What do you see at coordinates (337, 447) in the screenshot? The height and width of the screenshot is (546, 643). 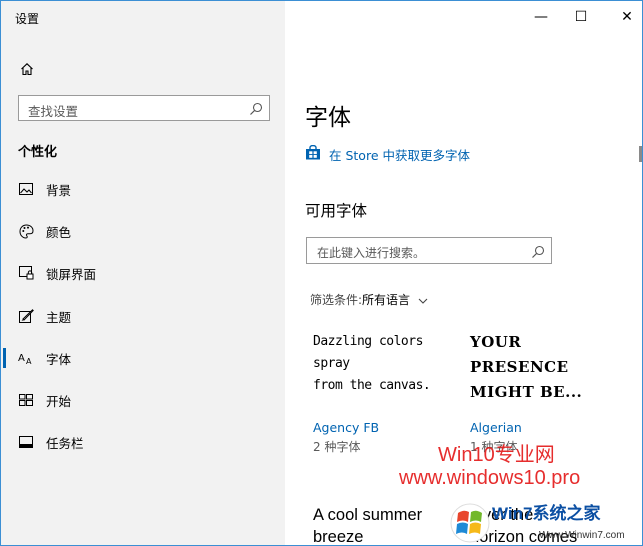 I see `font-count: 2 种字体` at bounding box center [337, 447].